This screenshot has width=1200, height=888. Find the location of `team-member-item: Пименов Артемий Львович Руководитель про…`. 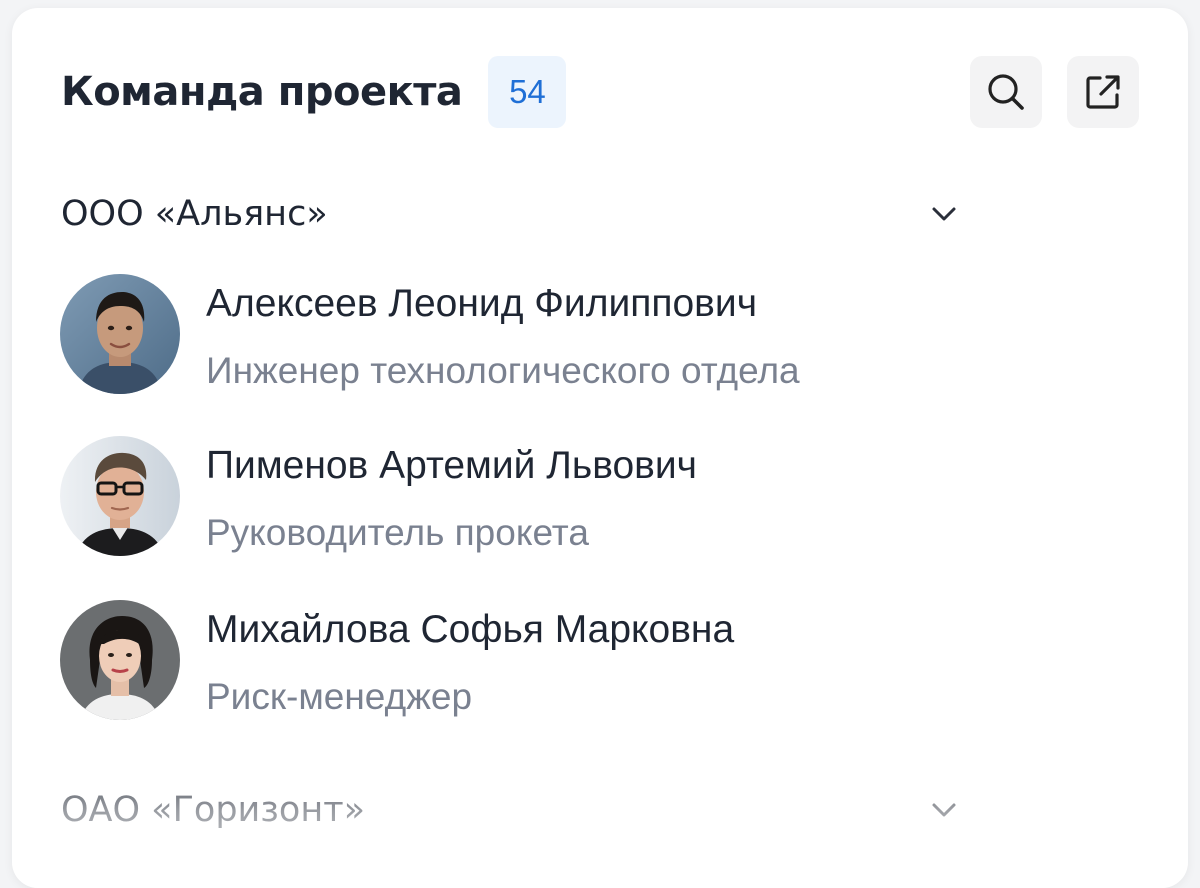

team-member-item: Пименов Артемий Львович Руководитель про… is located at coordinates (510, 496).